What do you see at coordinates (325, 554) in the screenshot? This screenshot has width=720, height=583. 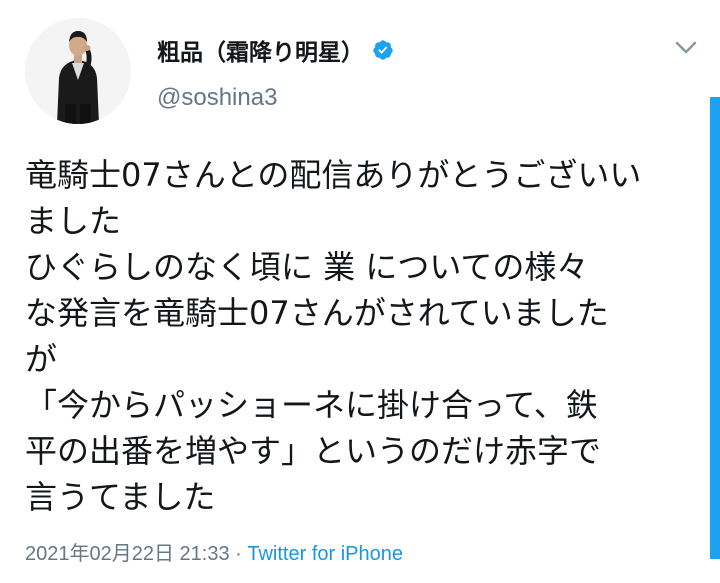 I see `source-link: Twitter for iPhone` at bounding box center [325, 554].